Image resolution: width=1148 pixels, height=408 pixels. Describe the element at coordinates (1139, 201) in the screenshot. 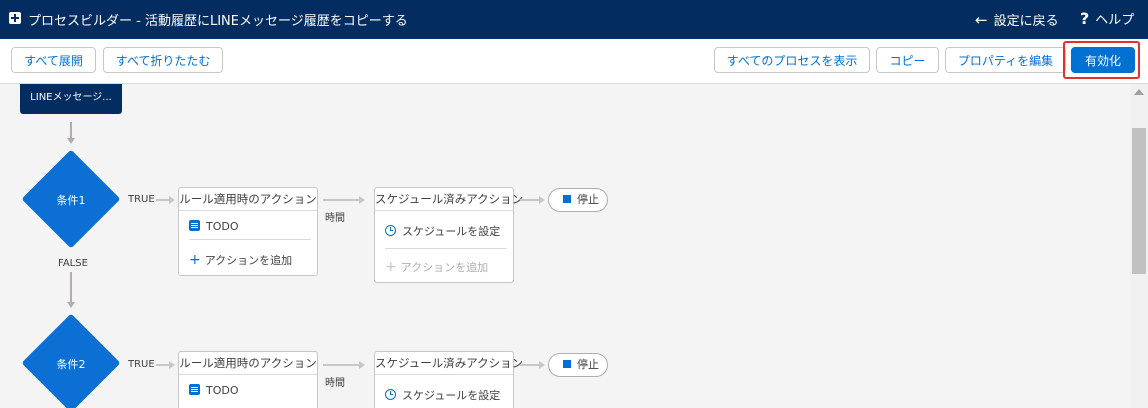

I see `scrollbar-thumb` at that location.